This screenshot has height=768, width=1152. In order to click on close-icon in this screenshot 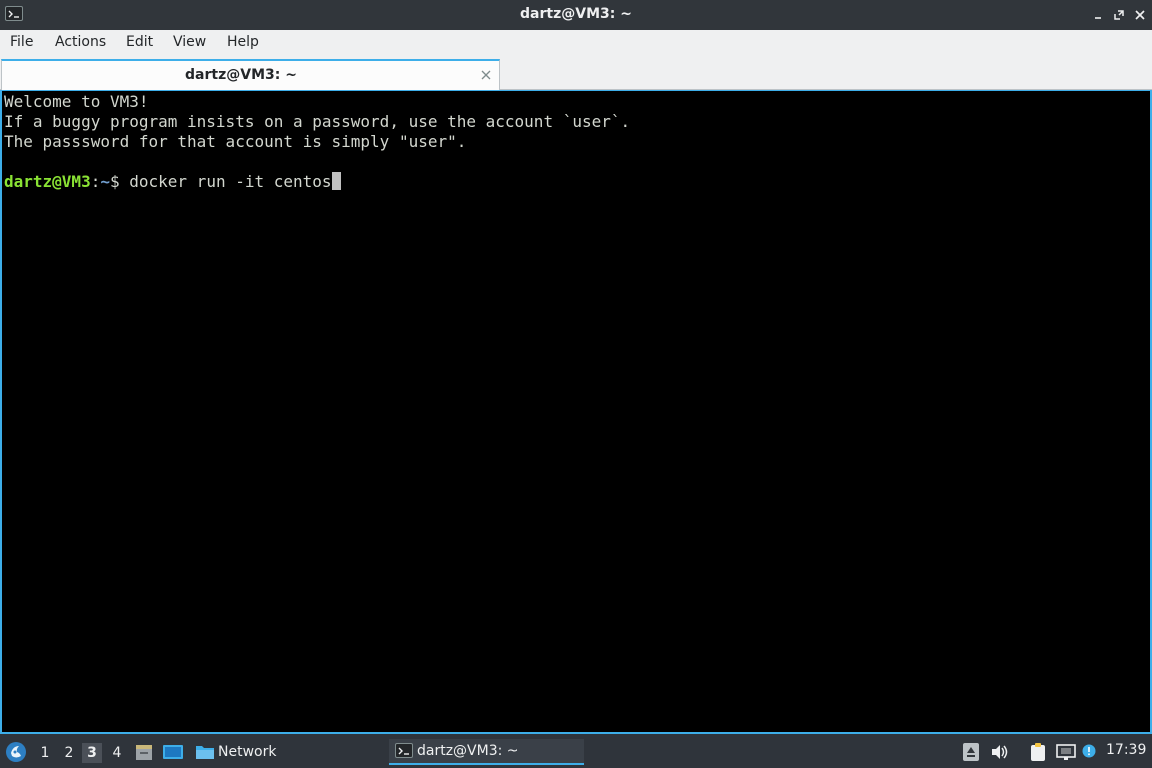, I will do `click(1140, 15)`.